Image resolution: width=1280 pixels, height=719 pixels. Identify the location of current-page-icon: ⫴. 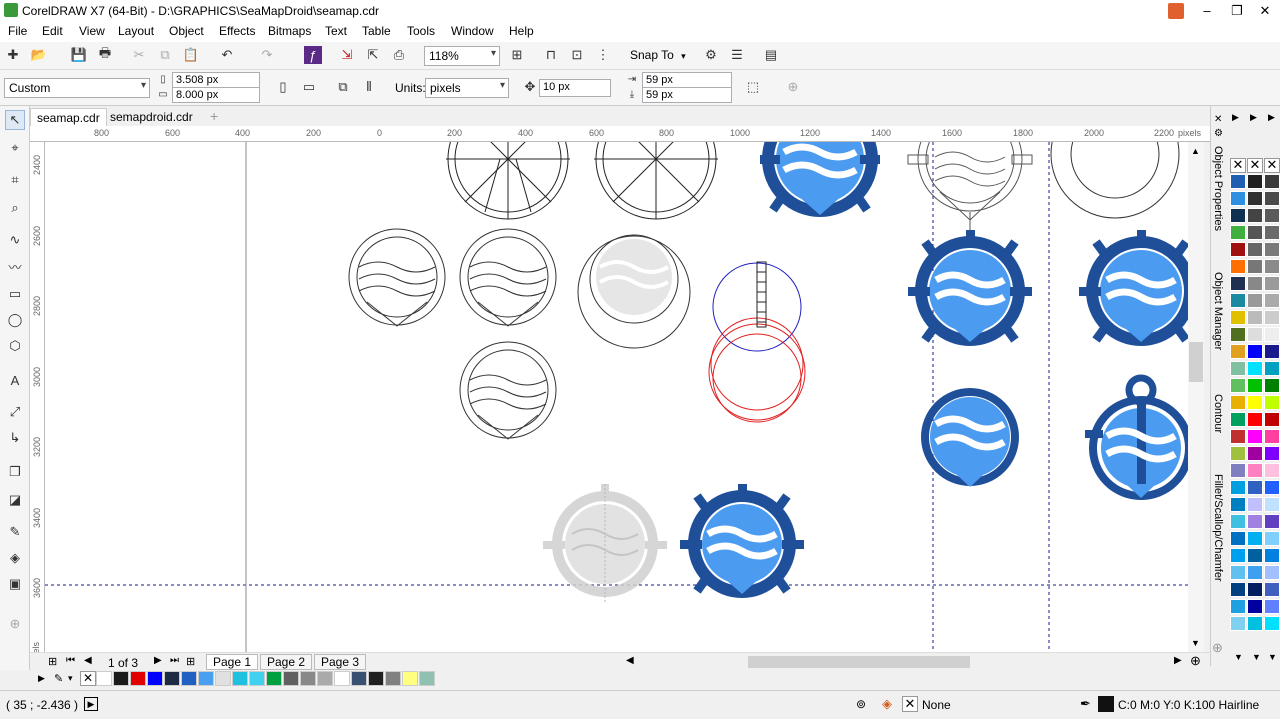
(369, 87).